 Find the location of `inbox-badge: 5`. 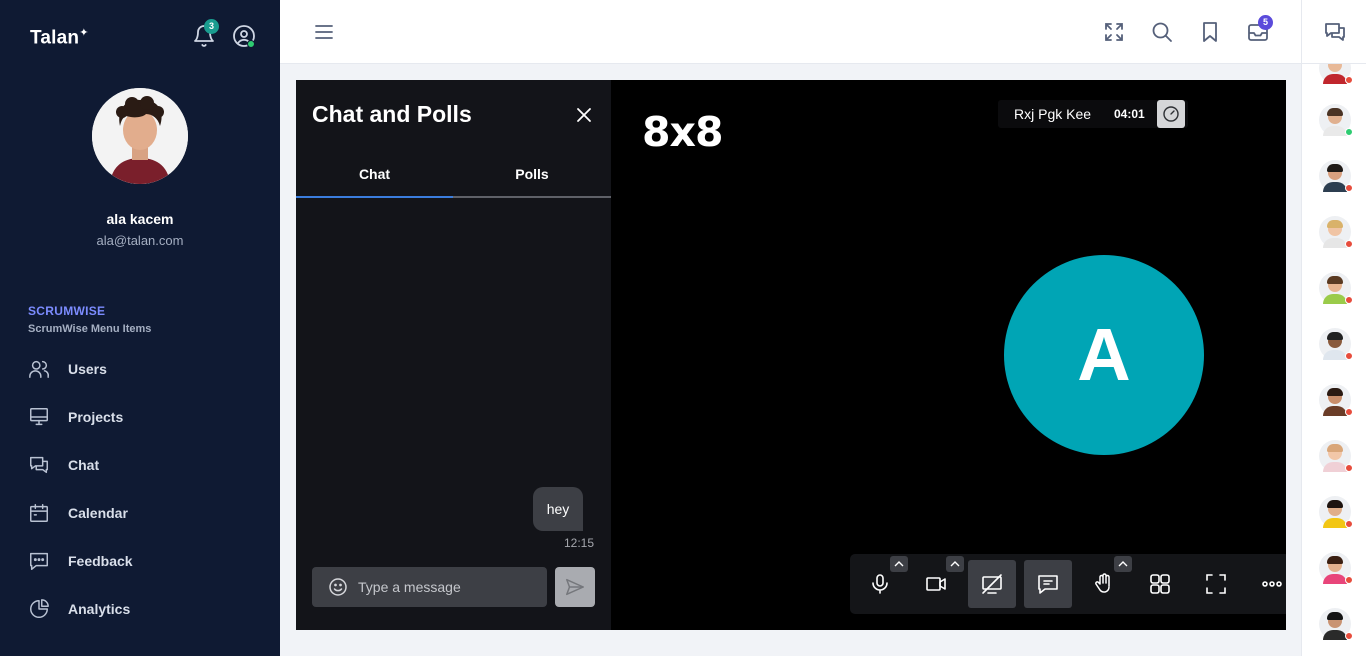

inbox-badge: 5 is located at coordinates (1265, 22).